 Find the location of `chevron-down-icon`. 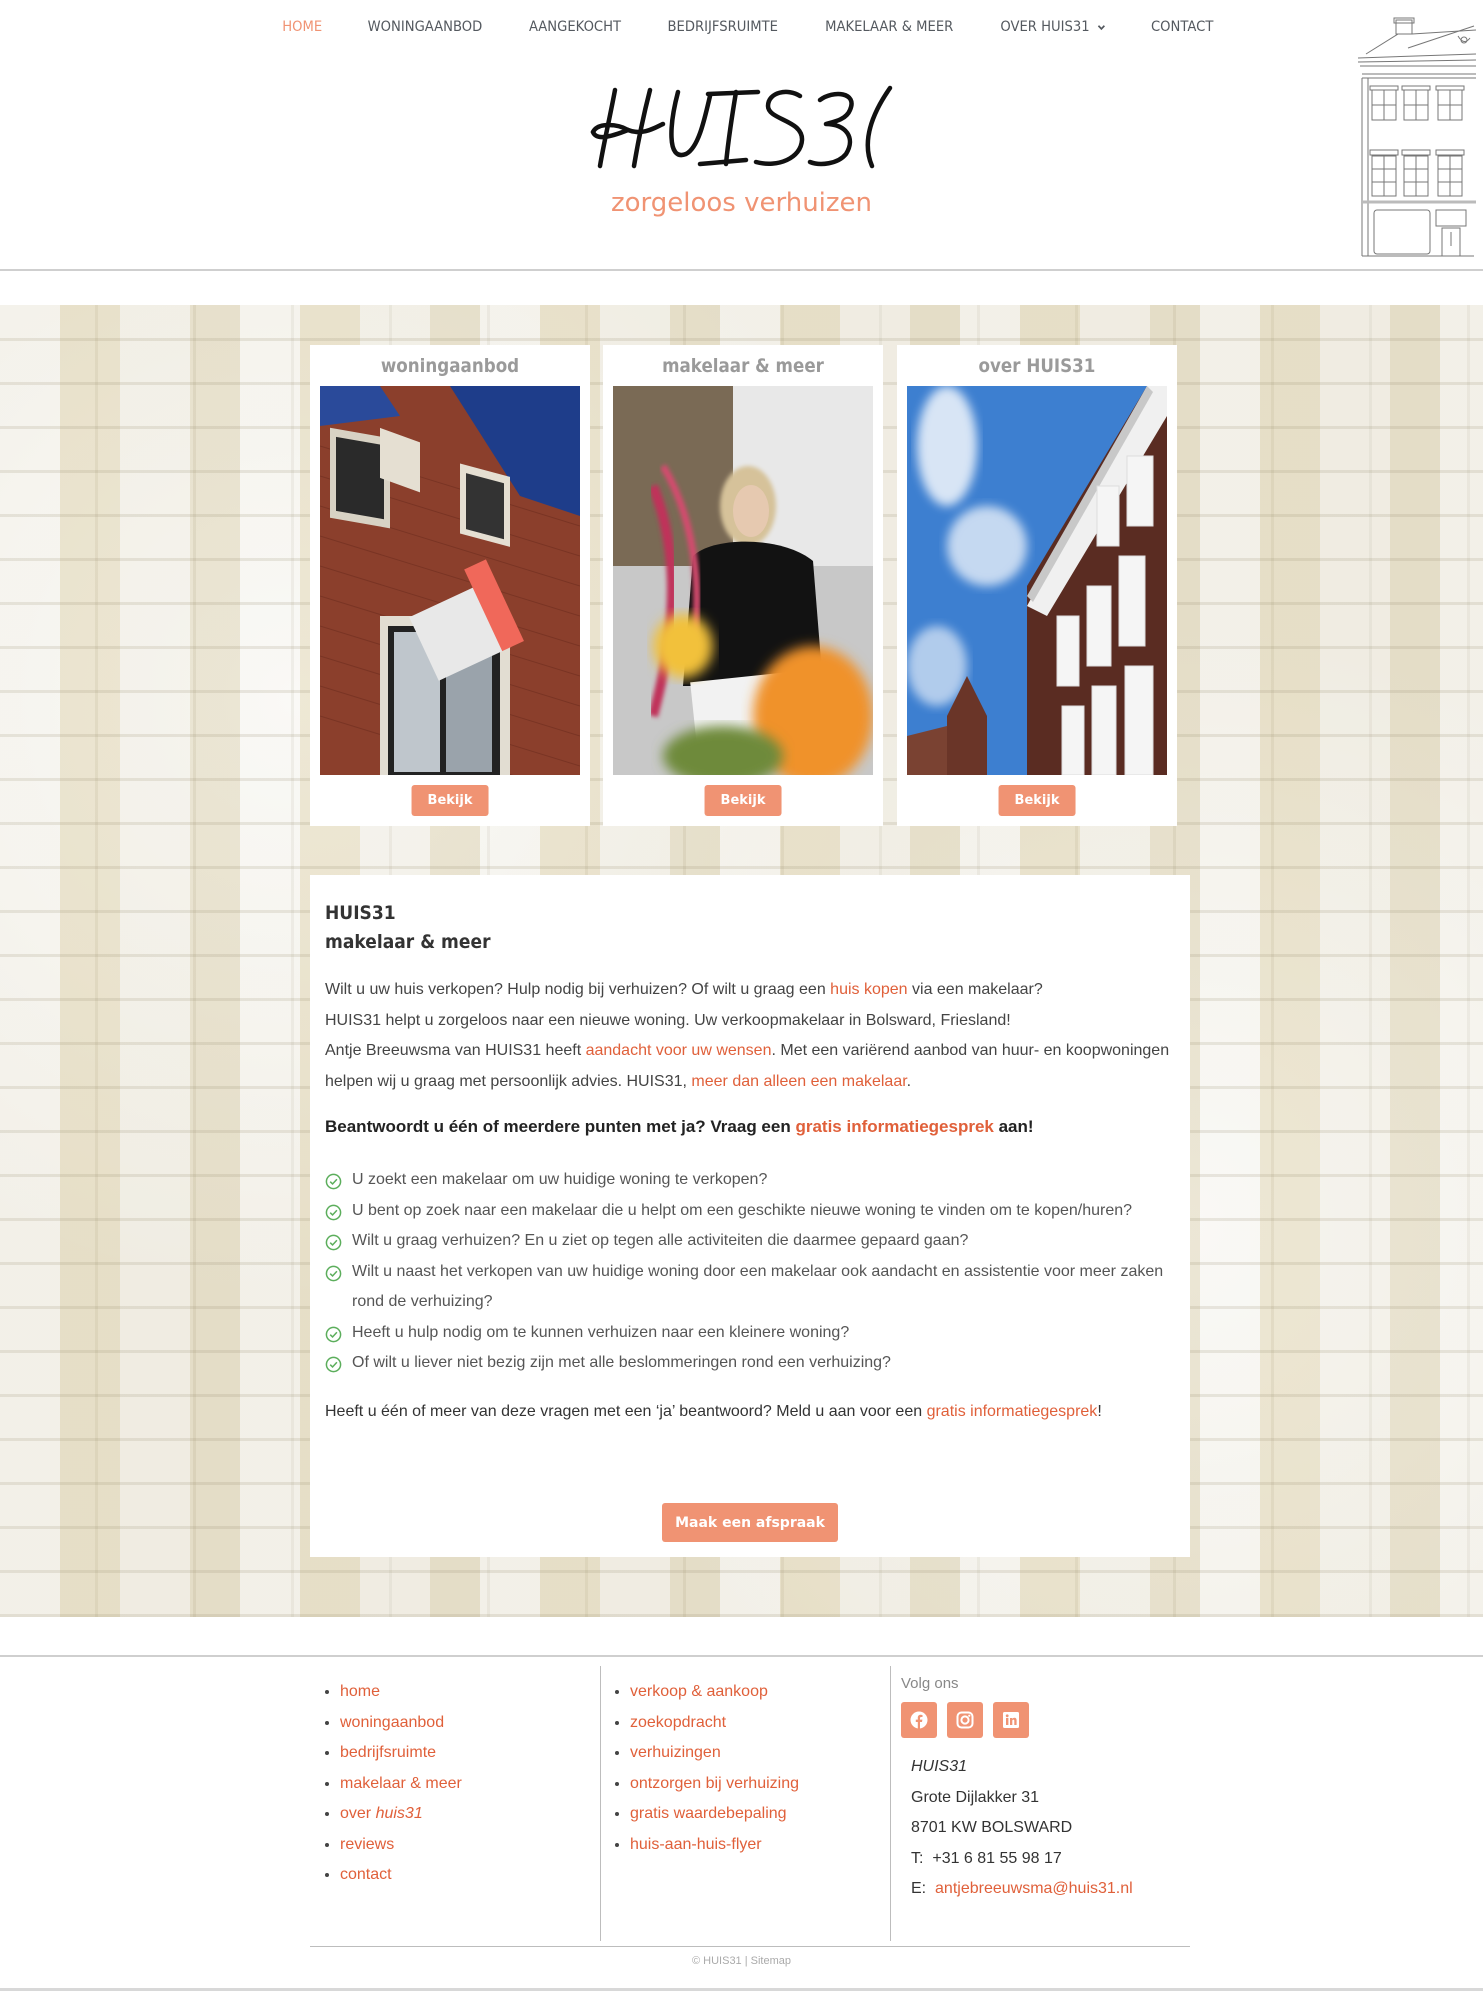

chevron-down-icon is located at coordinates (1102, 27).